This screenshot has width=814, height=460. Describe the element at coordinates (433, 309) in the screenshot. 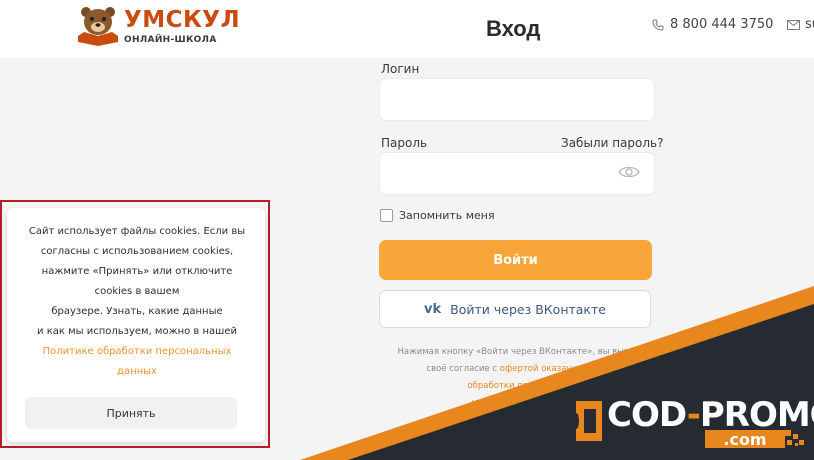

I see `vk-icon: vk` at that location.